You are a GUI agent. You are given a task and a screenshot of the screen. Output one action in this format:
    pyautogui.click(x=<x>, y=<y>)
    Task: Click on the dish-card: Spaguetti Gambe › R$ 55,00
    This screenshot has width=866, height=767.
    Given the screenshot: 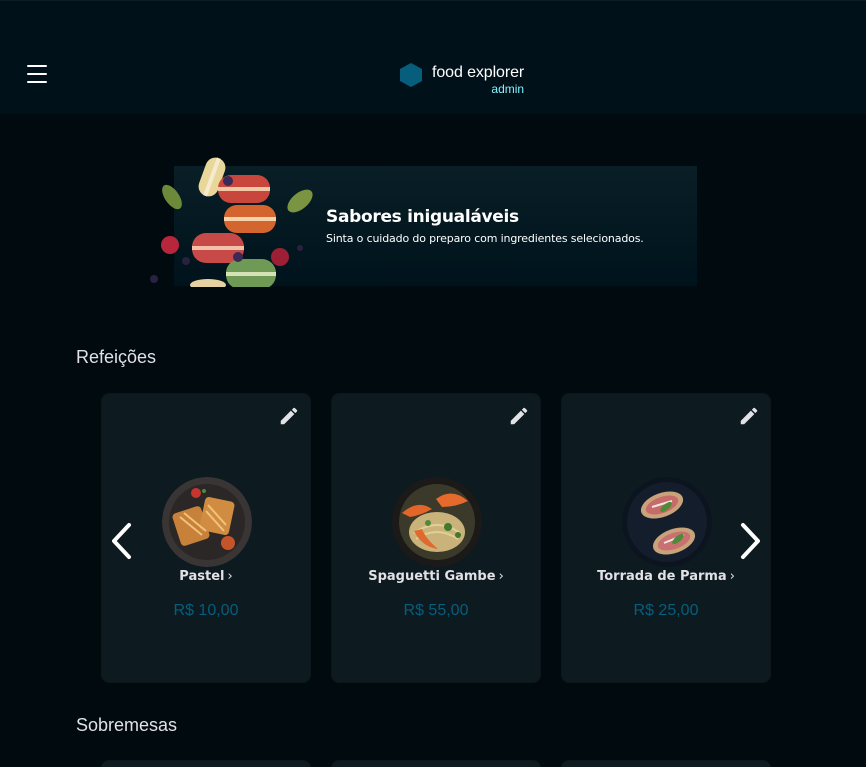 What is the action you would take?
    pyautogui.click(x=436, y=538)
    